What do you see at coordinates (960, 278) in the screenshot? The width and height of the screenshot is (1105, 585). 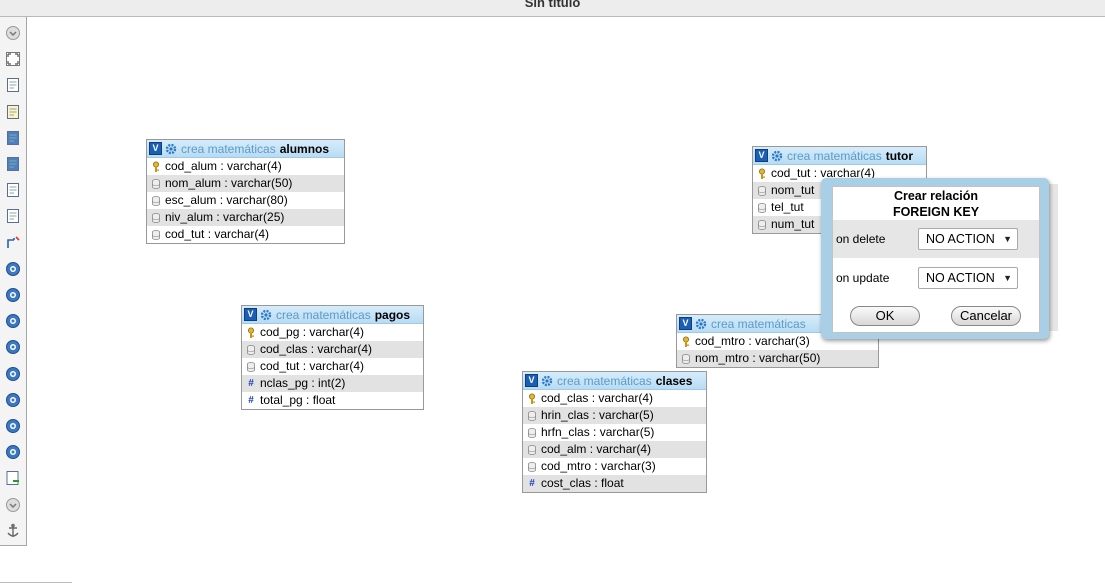 I see `on-update-value: NO ACTION` at bounding box center [960, 278].